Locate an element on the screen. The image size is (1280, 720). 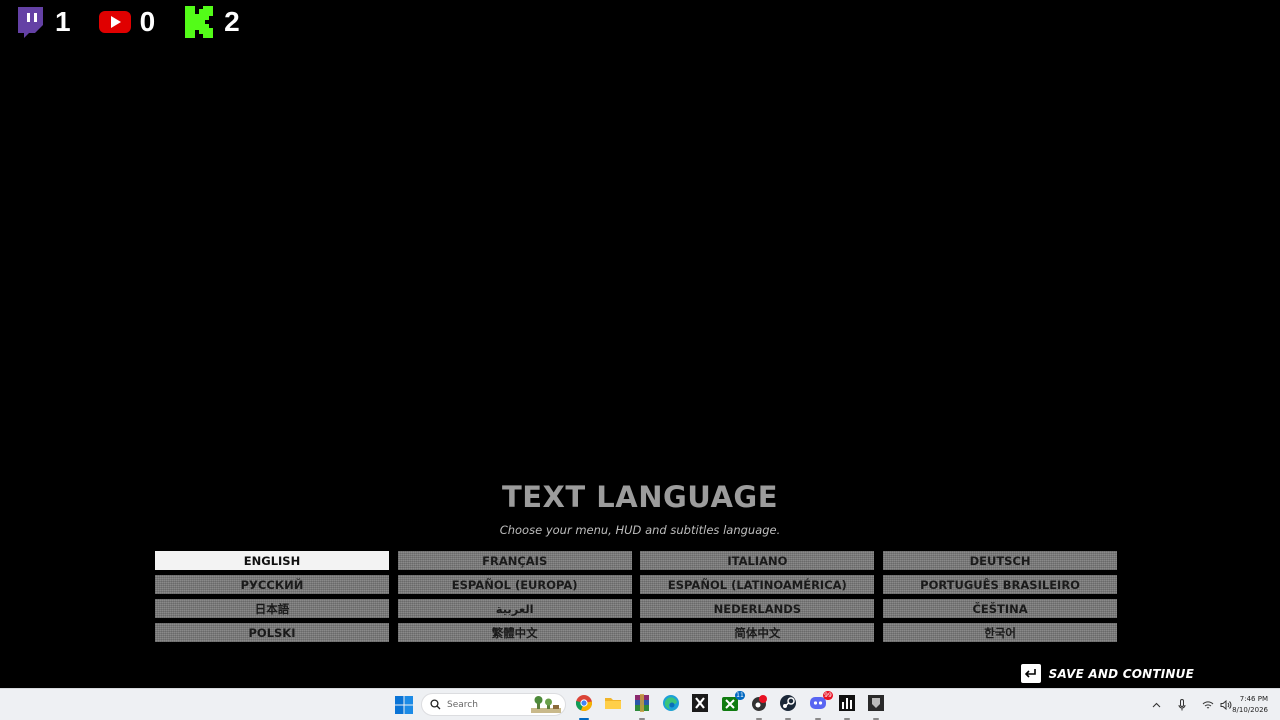
kick-counter: 2 is located at coordinates (211, 22).